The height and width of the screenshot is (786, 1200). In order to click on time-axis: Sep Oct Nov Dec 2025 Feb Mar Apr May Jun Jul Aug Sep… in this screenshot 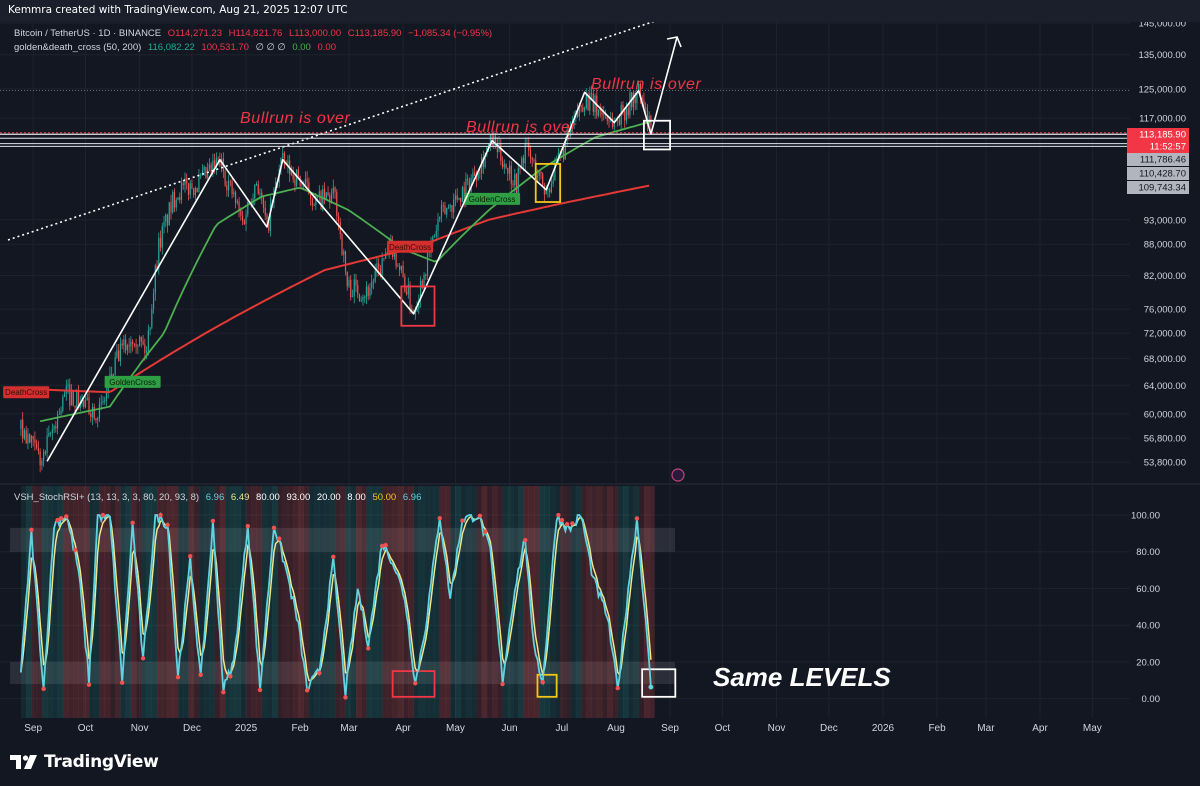, I will do `click(563, 728)`.